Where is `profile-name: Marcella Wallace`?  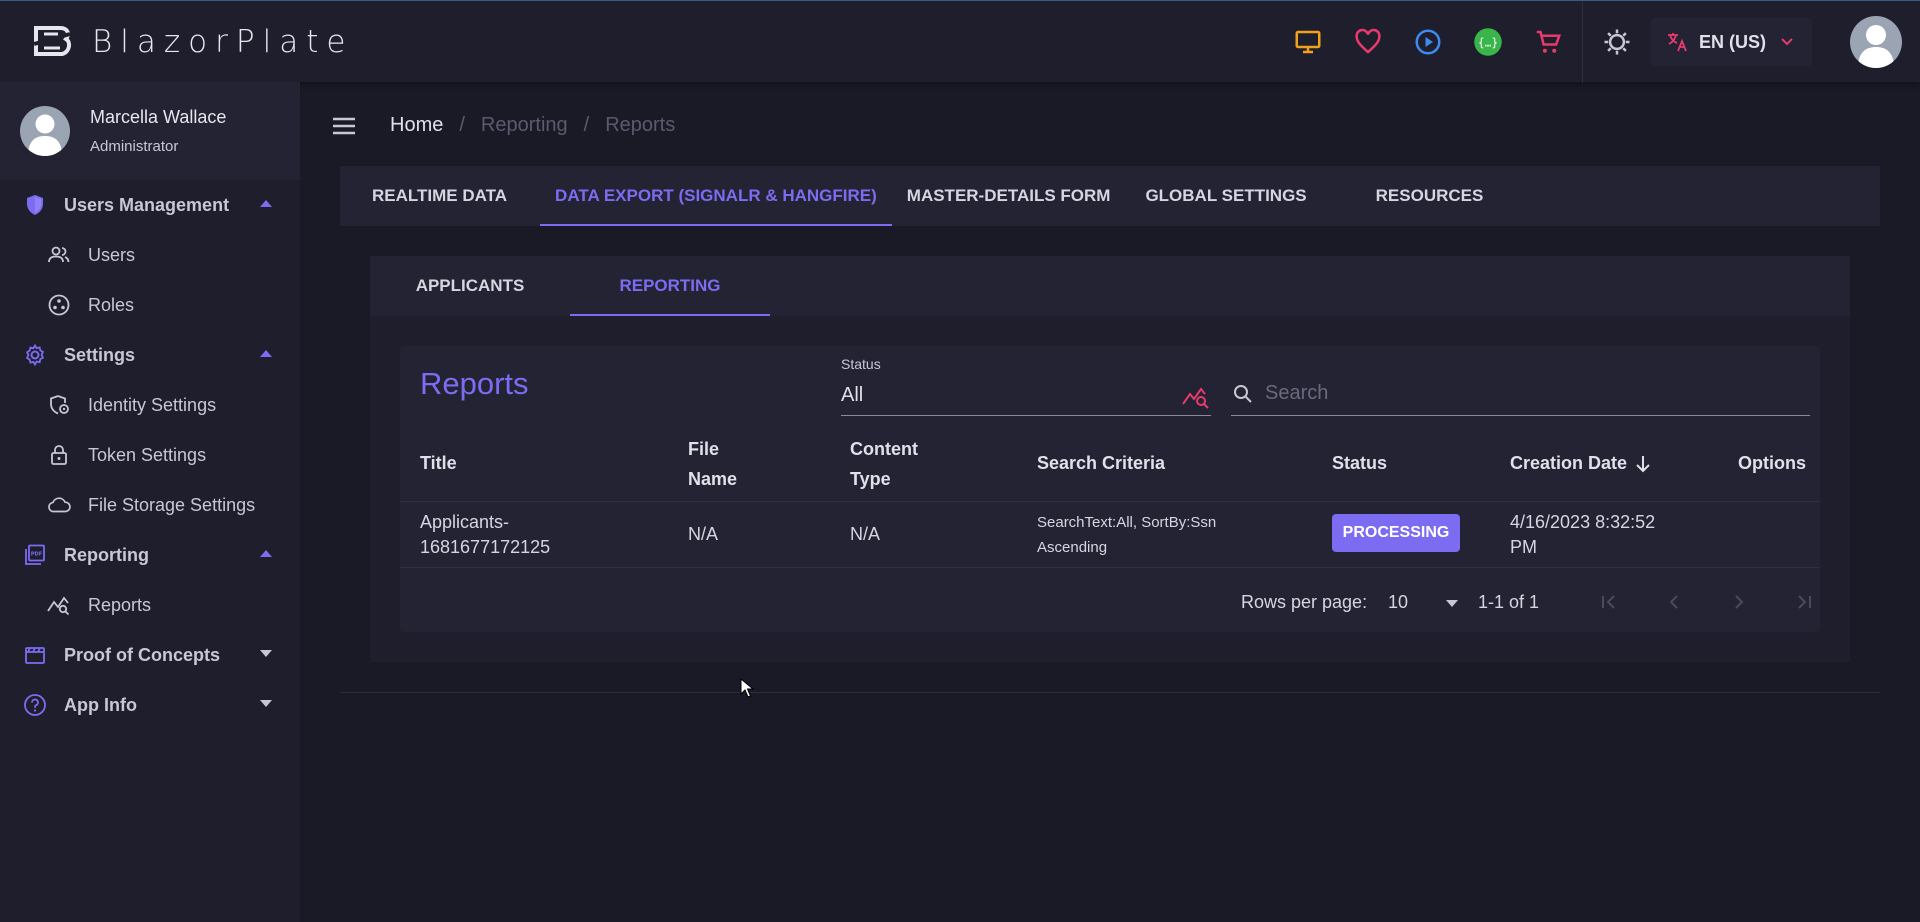 profile-name: Marcella Wallace is located at coordinates (158, 117).